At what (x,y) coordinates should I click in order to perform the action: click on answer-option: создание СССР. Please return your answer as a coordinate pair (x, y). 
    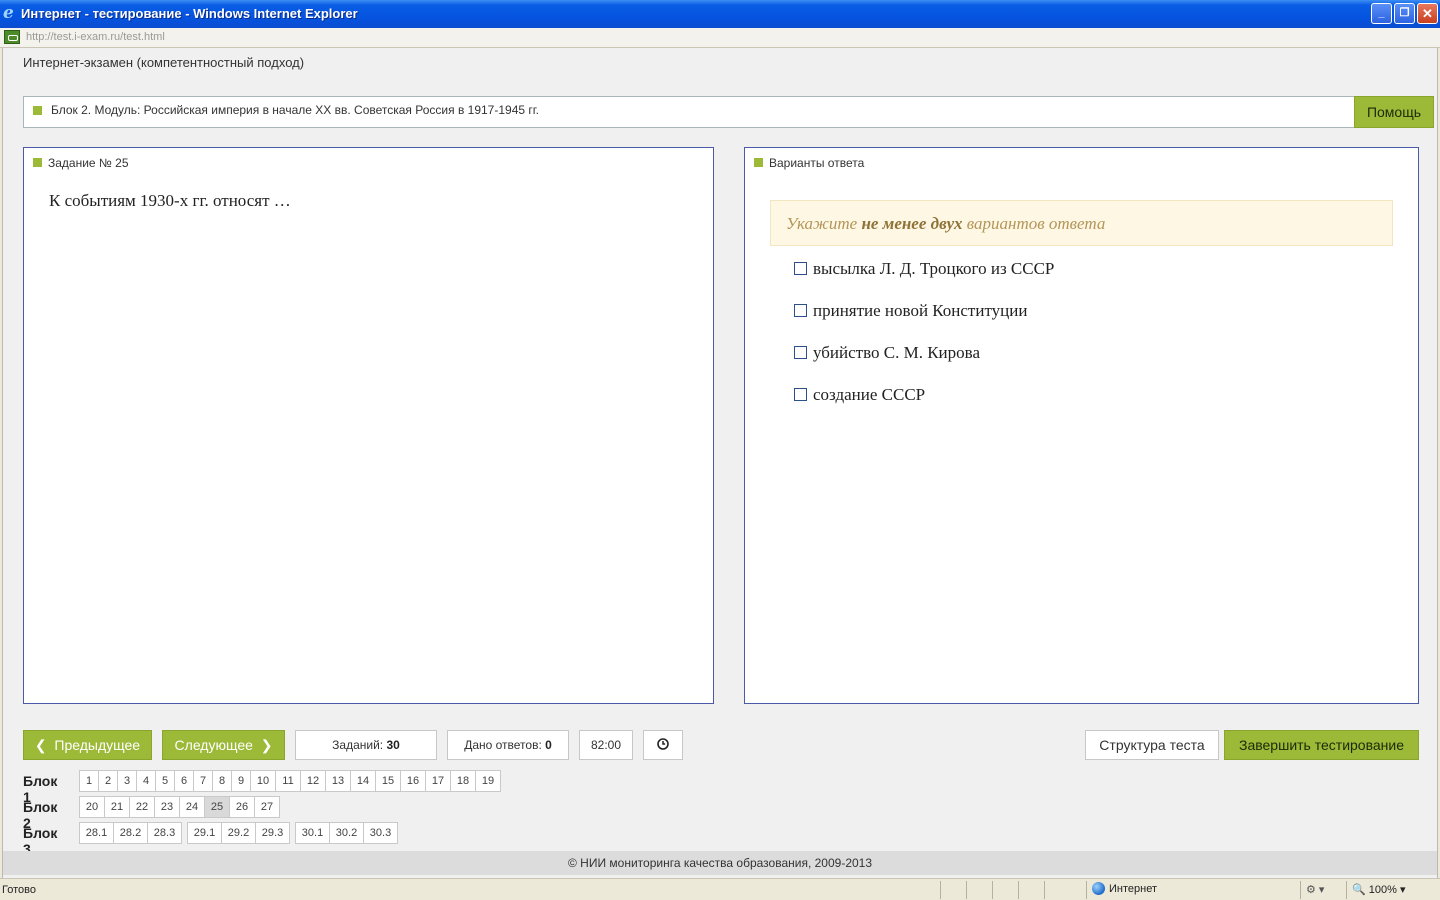
    Looking at the image, I should click on (859, 395).